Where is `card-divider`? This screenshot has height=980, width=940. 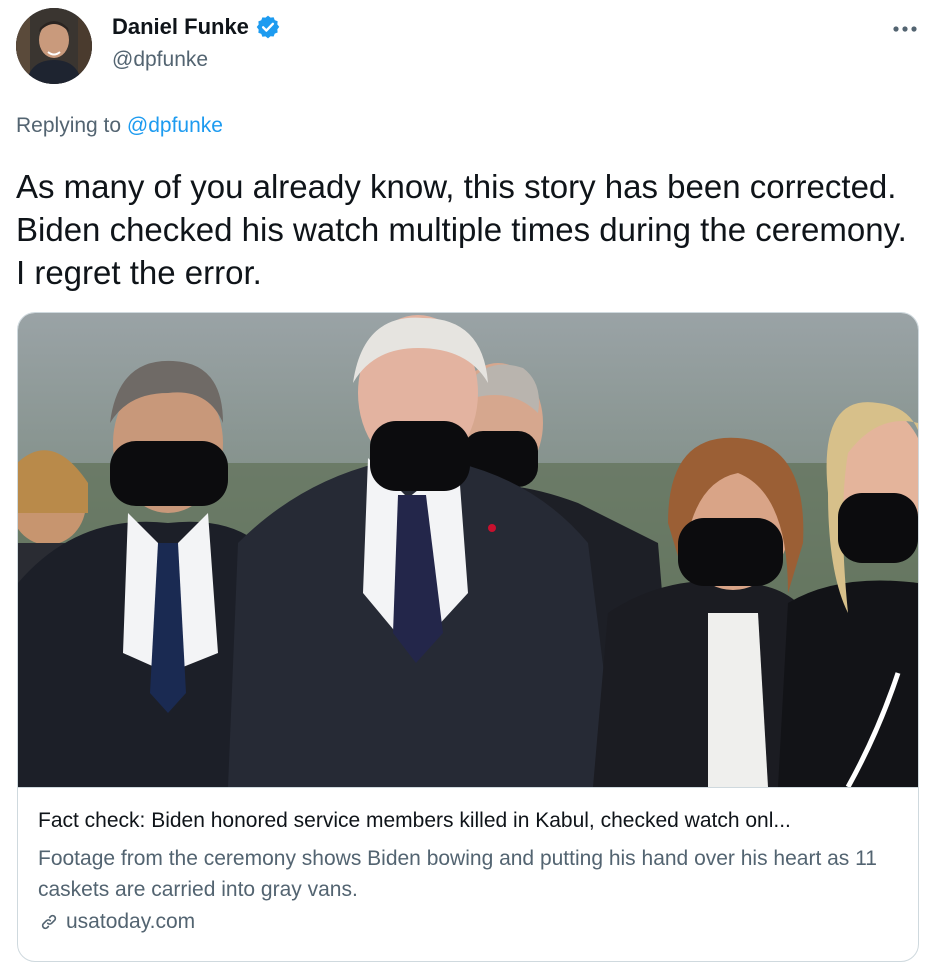 card-divider is located at coordinates (468, 787).